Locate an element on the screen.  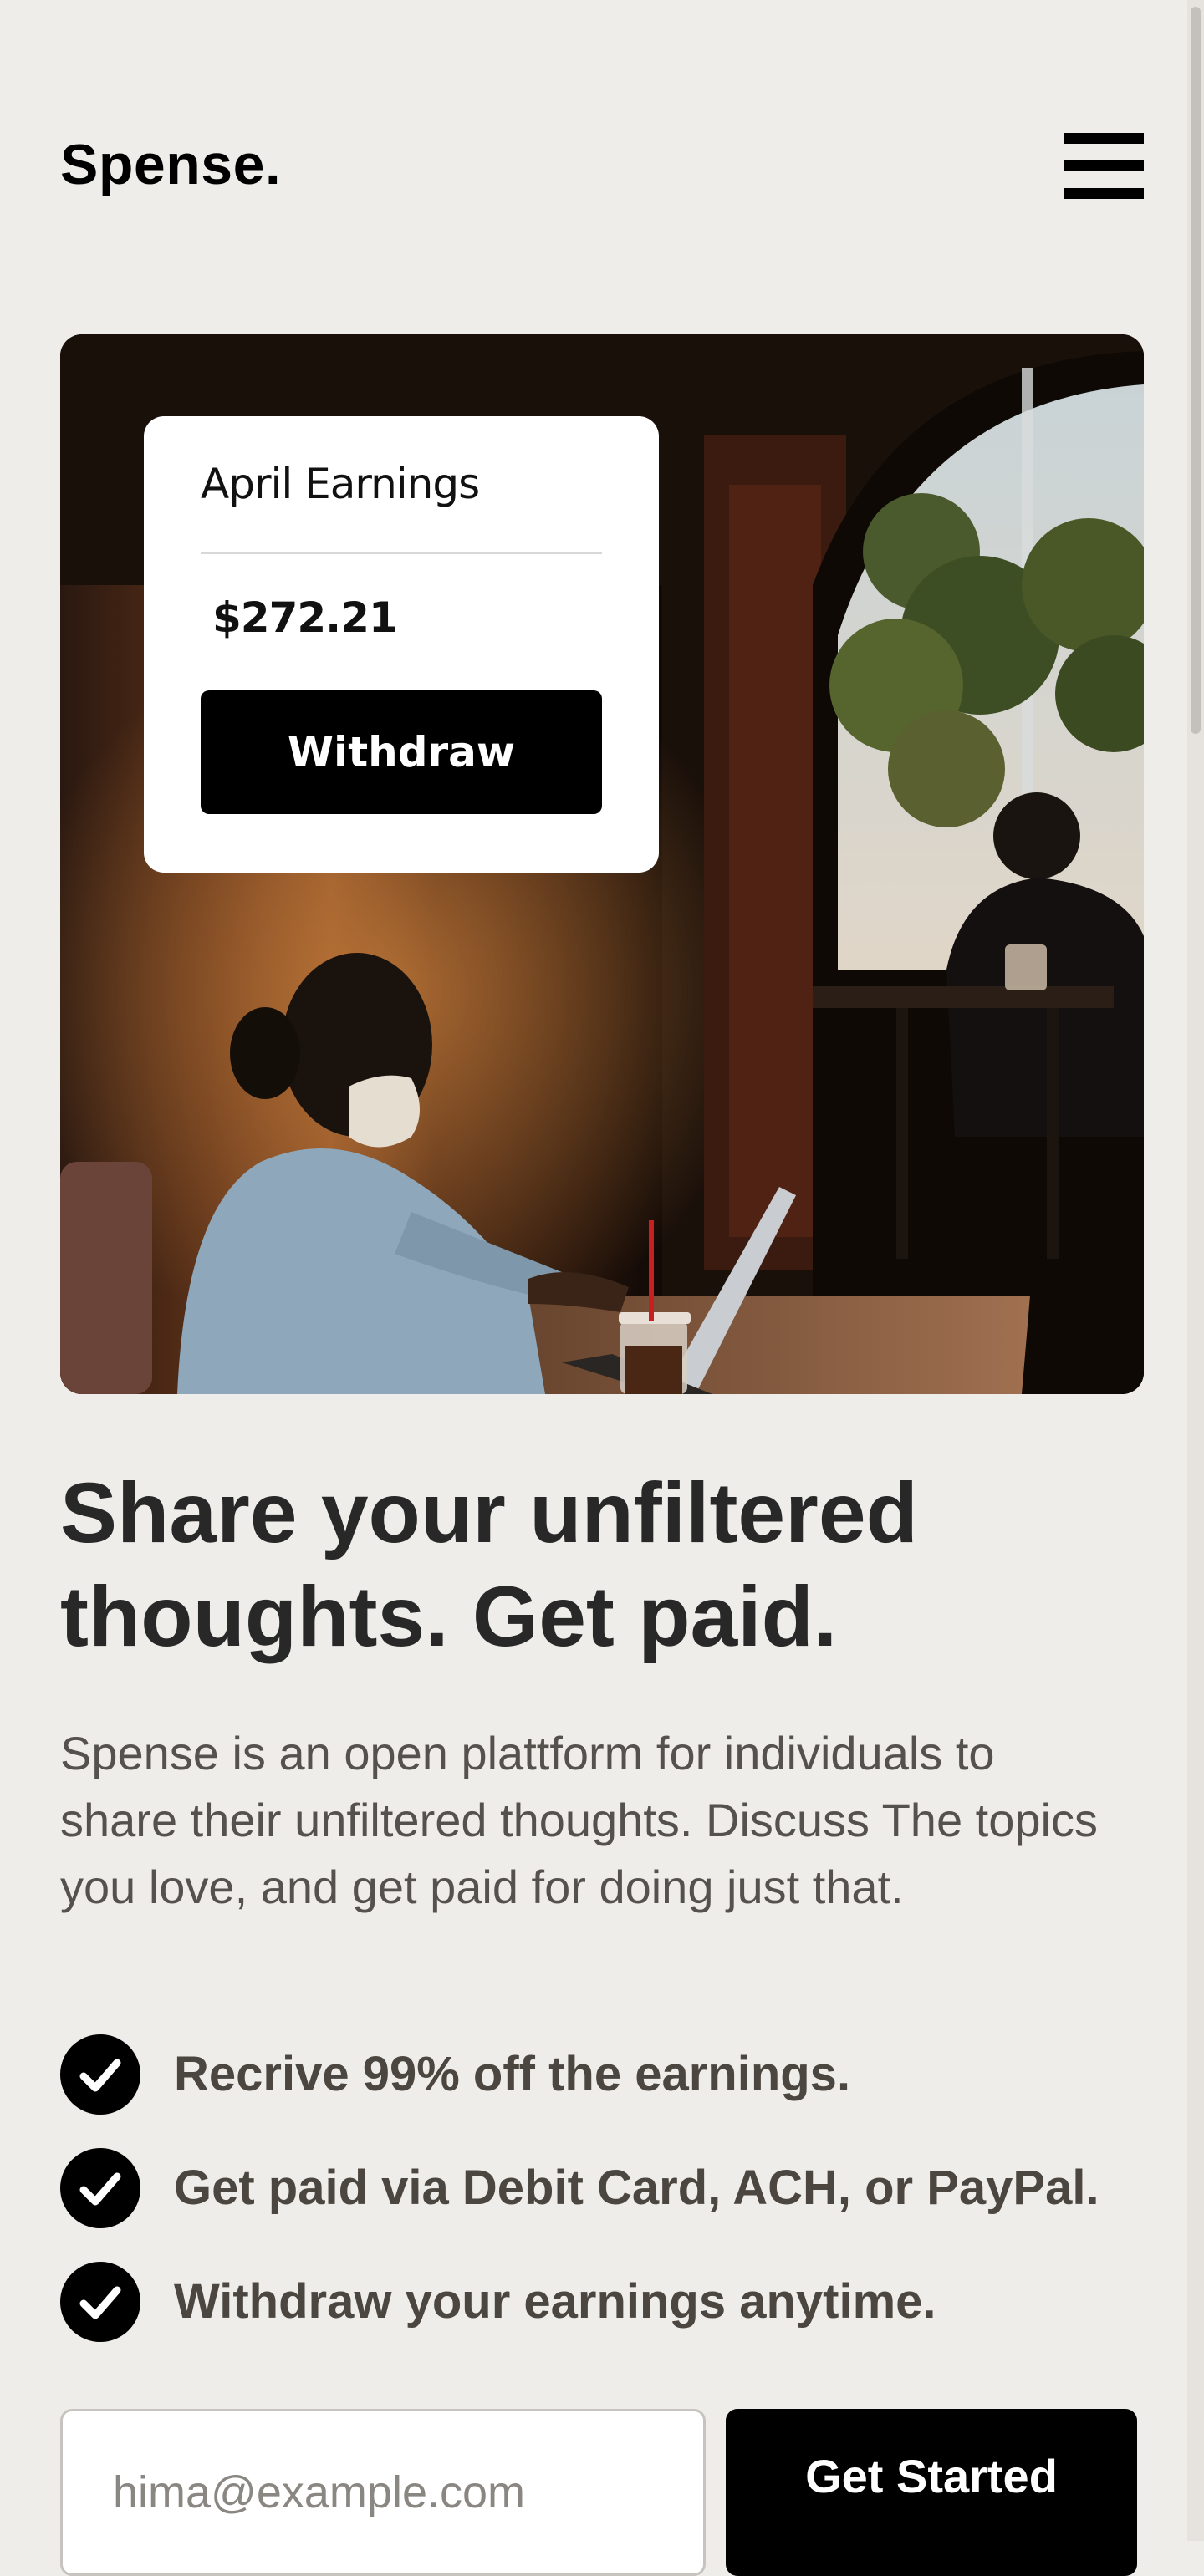
feature-item: Withdraw your earnings anytime. is located at coordinates (604, 2302).